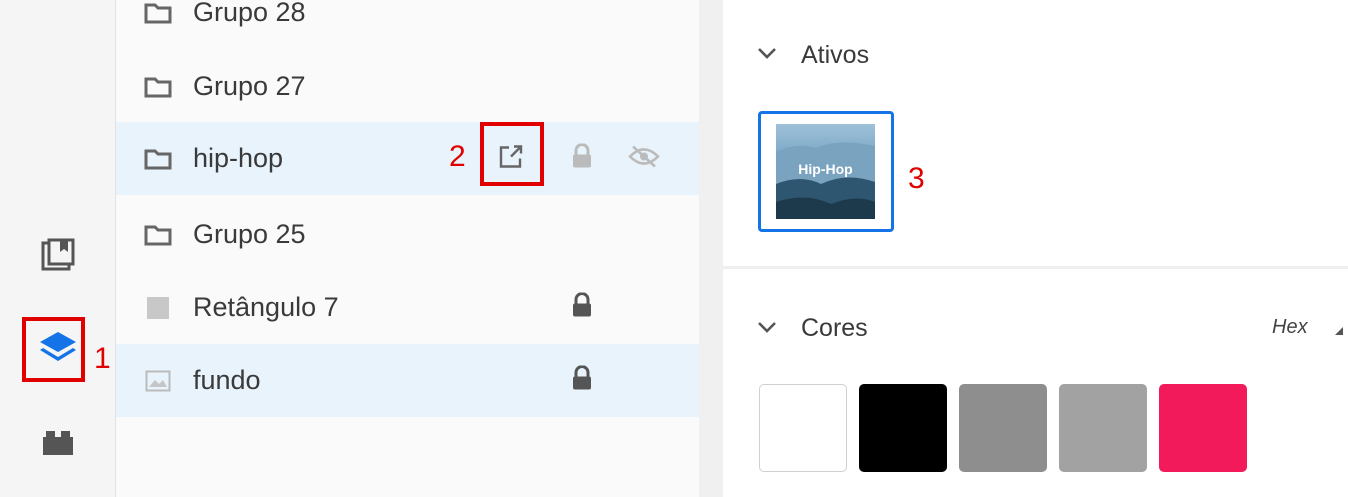 Image resolution: width=1348 pixels, height=497 pixels. Describe the element at coordinates (835, 55) in the screenshot. I see `assets-section-title: Ativos` at that location.